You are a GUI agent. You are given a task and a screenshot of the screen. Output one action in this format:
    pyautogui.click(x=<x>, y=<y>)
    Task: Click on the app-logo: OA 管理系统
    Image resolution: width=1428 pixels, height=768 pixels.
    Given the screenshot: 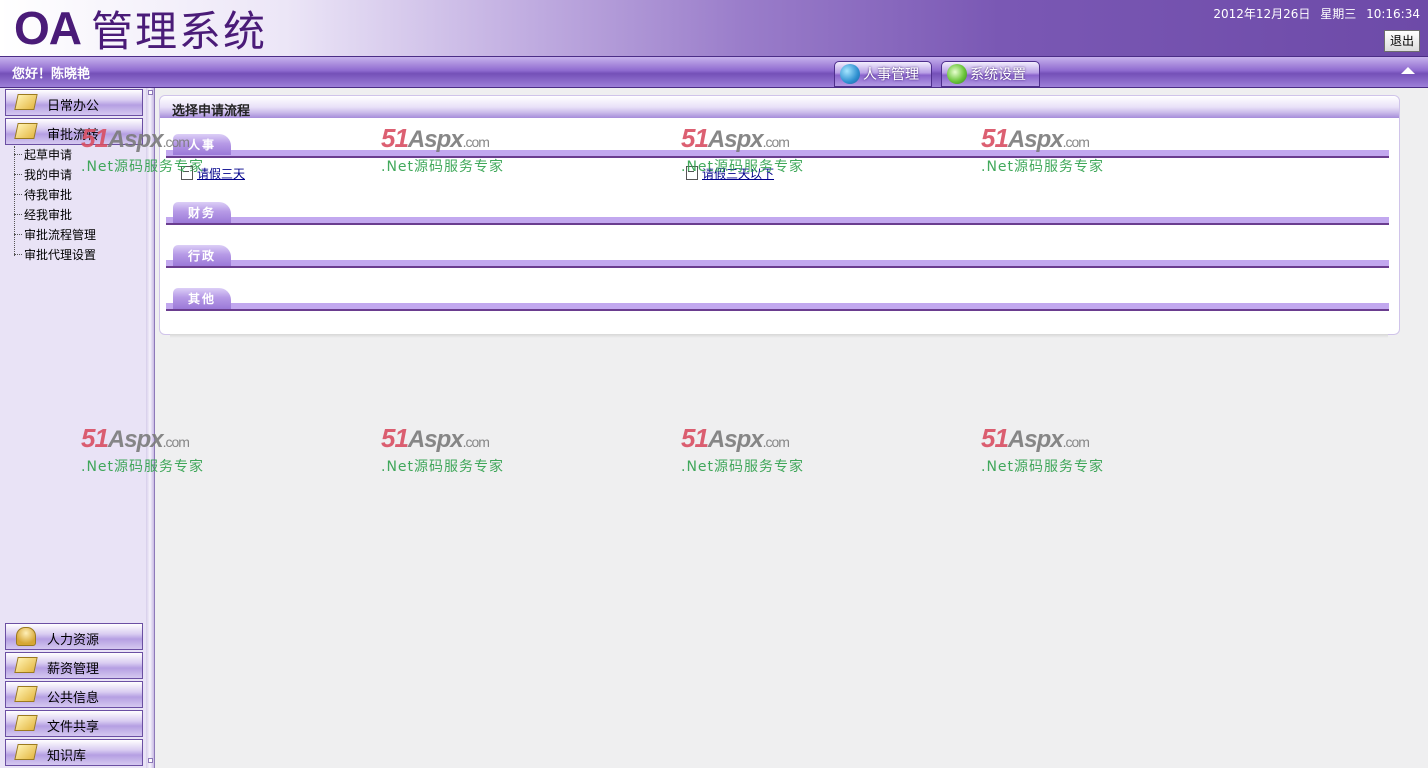 What is the action you would take?
    pyautogui.click(x=140, y=29)
    